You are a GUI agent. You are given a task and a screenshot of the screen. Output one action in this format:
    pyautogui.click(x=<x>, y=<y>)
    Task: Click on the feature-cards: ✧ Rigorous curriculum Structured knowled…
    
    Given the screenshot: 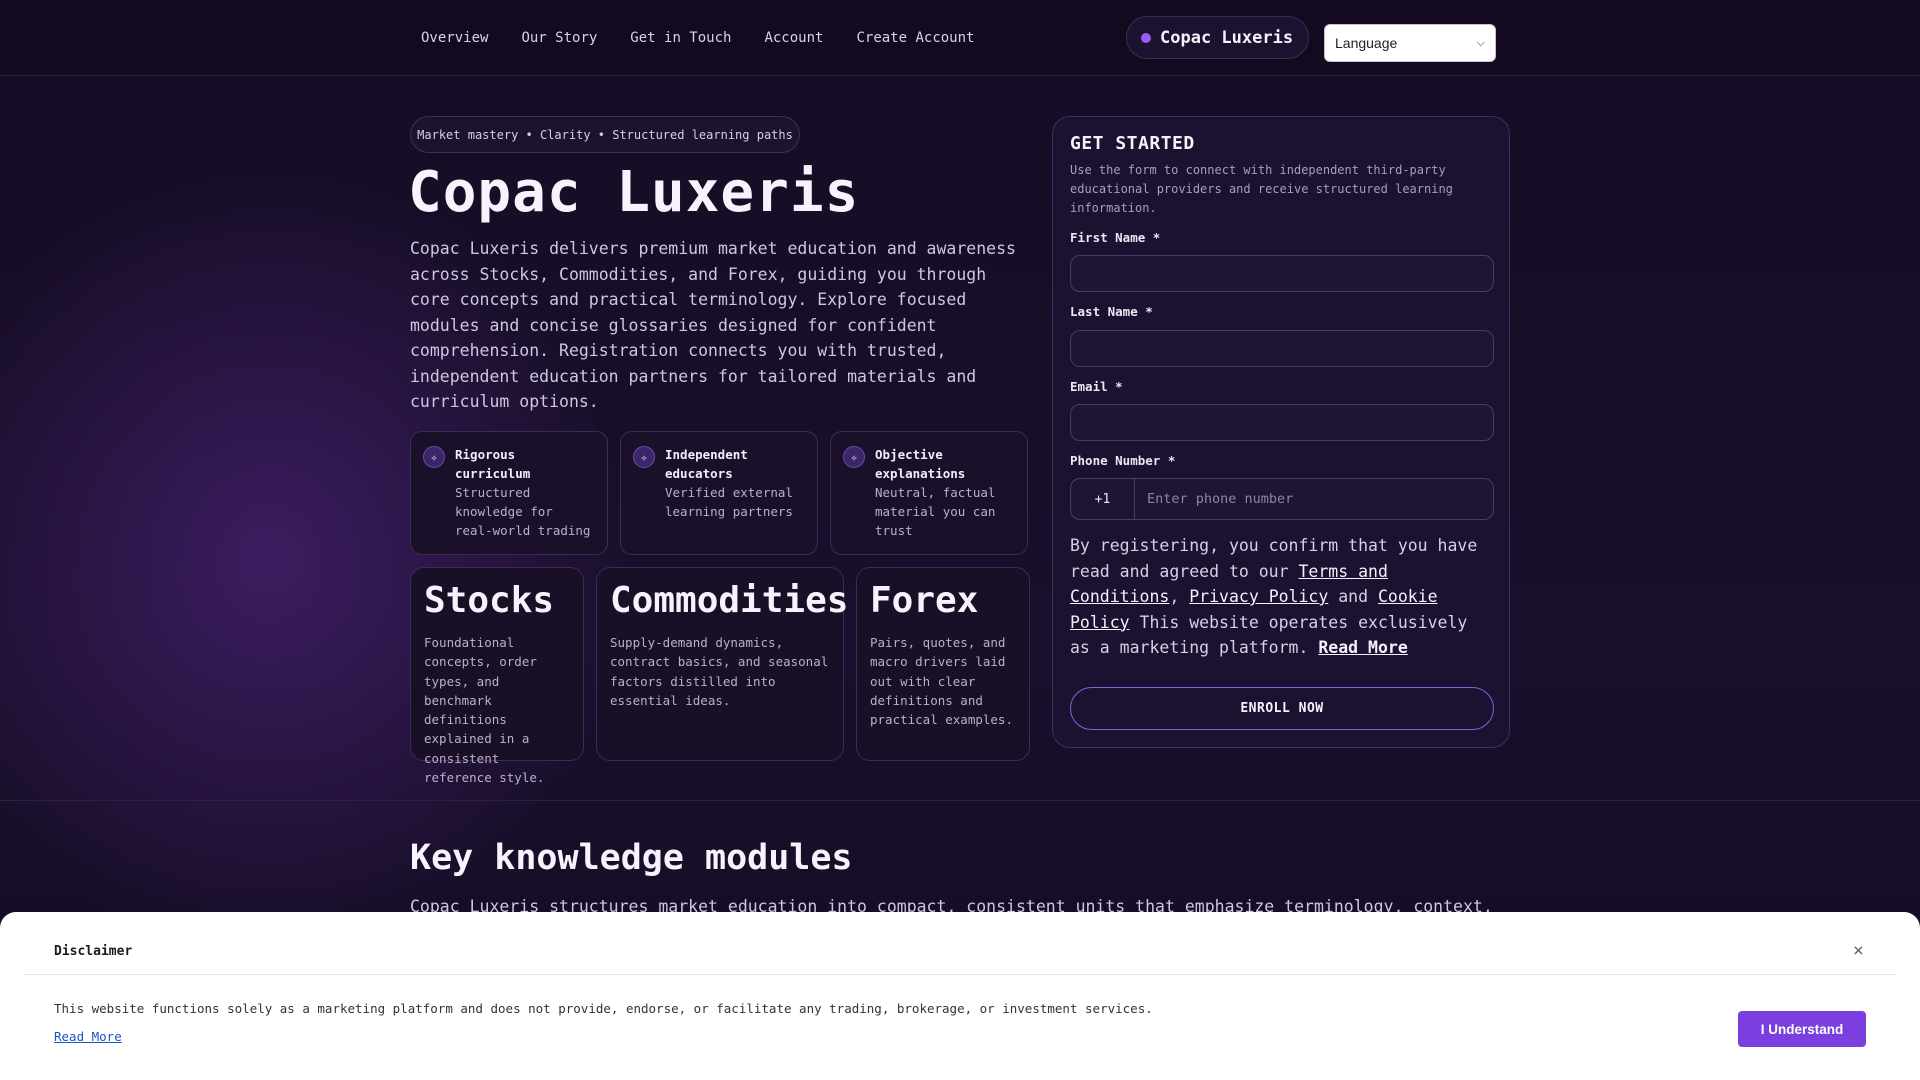 What is the action you would take?
    pyautogui.click(x=719, y=493)
    